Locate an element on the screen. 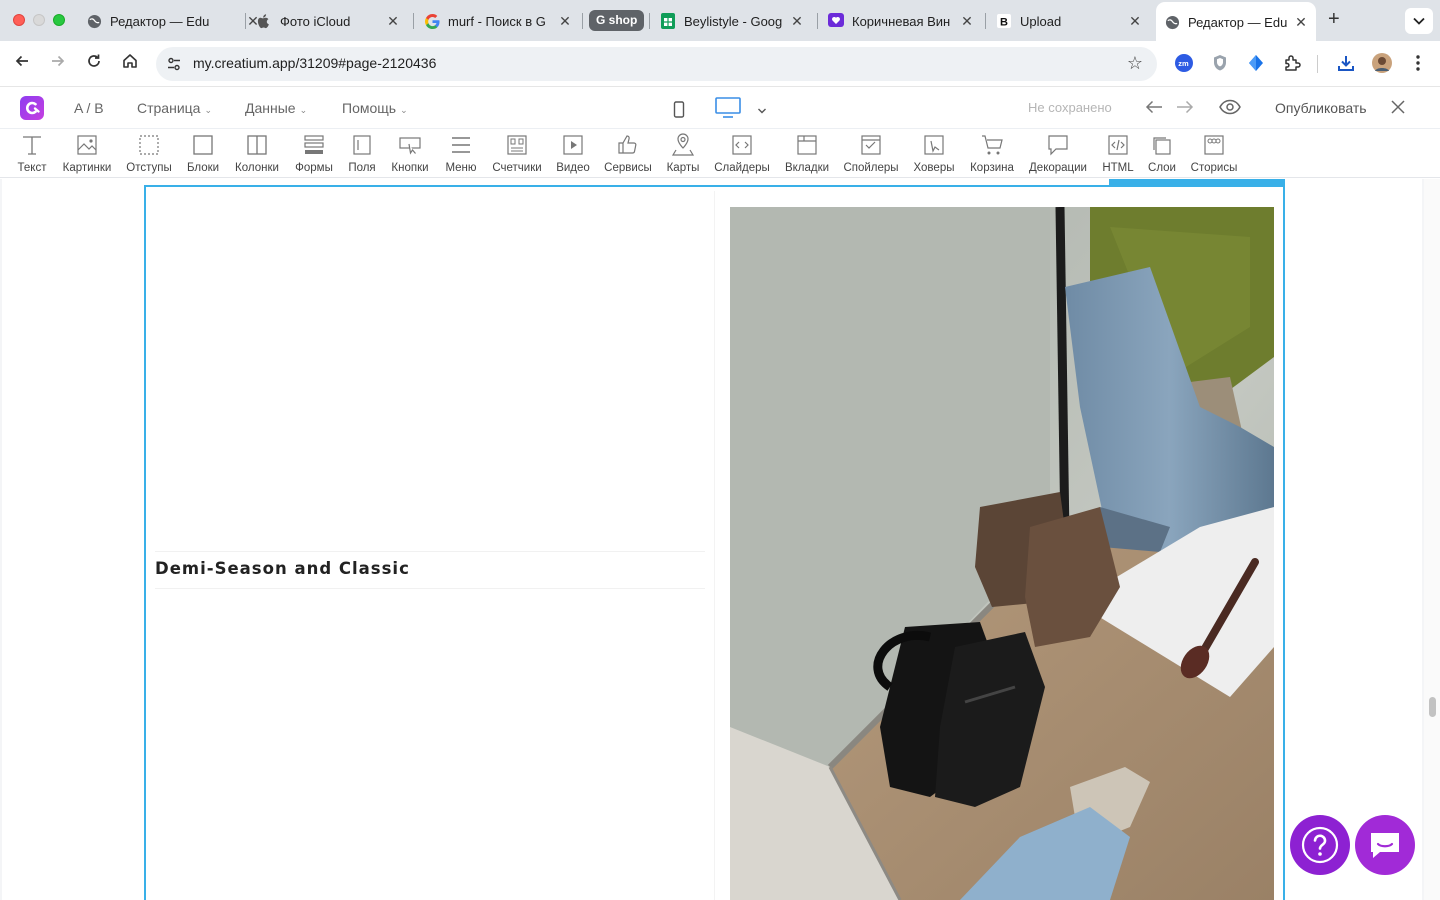 The height and width of the screenshot is (900, 1440). tab-title: Фото iCloud is located at coordinates (315, 21).